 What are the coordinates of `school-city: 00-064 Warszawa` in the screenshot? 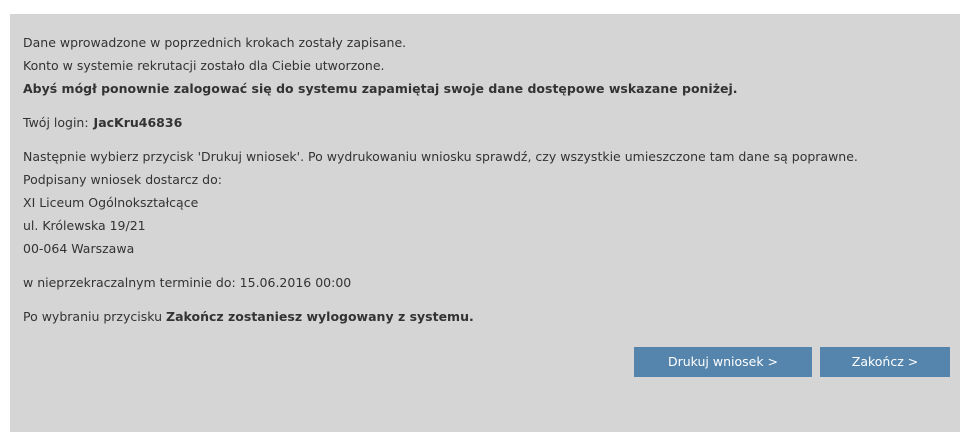 It's located at (79, 248).